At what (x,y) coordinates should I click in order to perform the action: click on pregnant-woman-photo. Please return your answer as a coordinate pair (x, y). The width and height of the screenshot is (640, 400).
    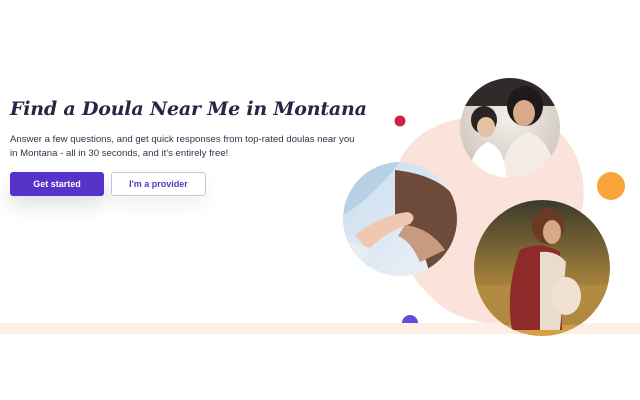
    Looking at the image, I should click on (542, 268).